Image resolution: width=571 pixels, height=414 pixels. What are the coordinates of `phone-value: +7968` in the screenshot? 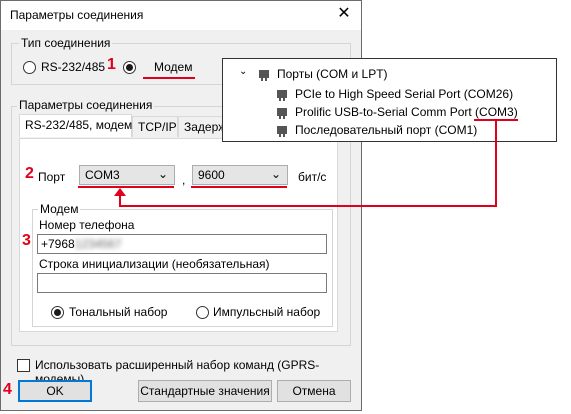 It's located at (58, 244).